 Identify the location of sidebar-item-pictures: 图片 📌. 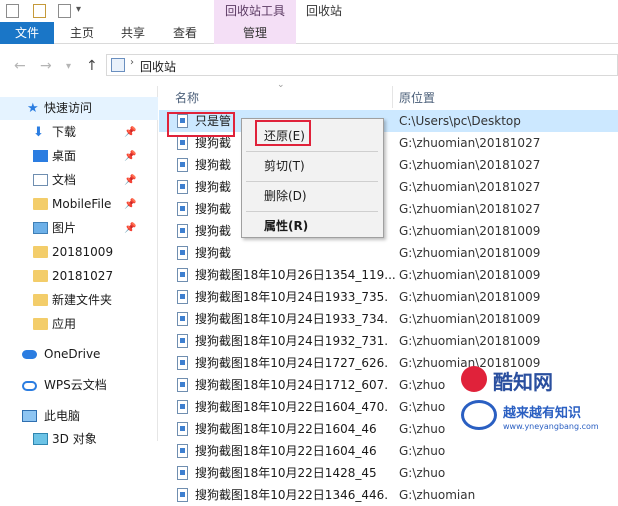
(79, 228).